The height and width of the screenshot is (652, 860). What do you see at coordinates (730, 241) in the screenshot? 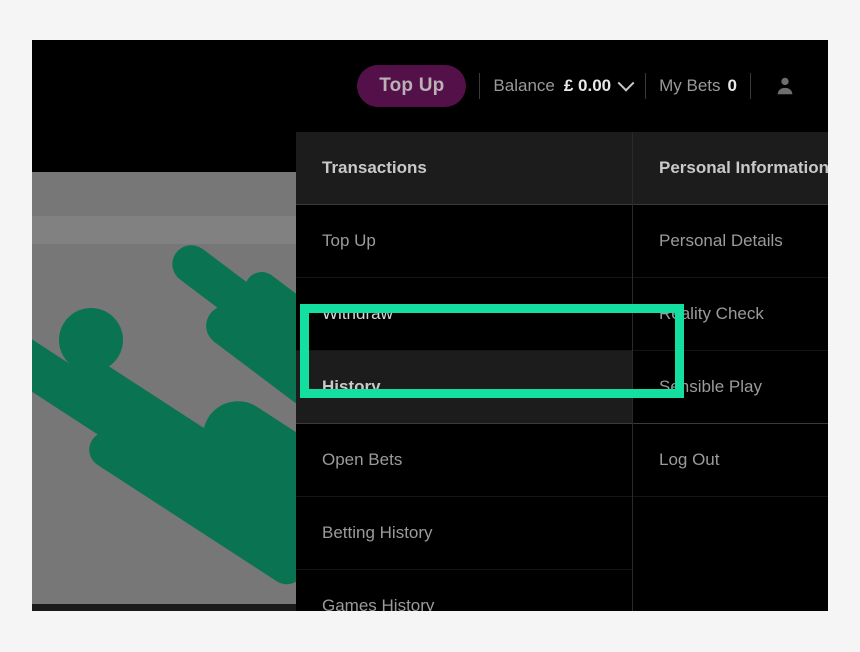
I see `dropdown-item-personal-details: Personal Details` at bounding box center [730, 241].